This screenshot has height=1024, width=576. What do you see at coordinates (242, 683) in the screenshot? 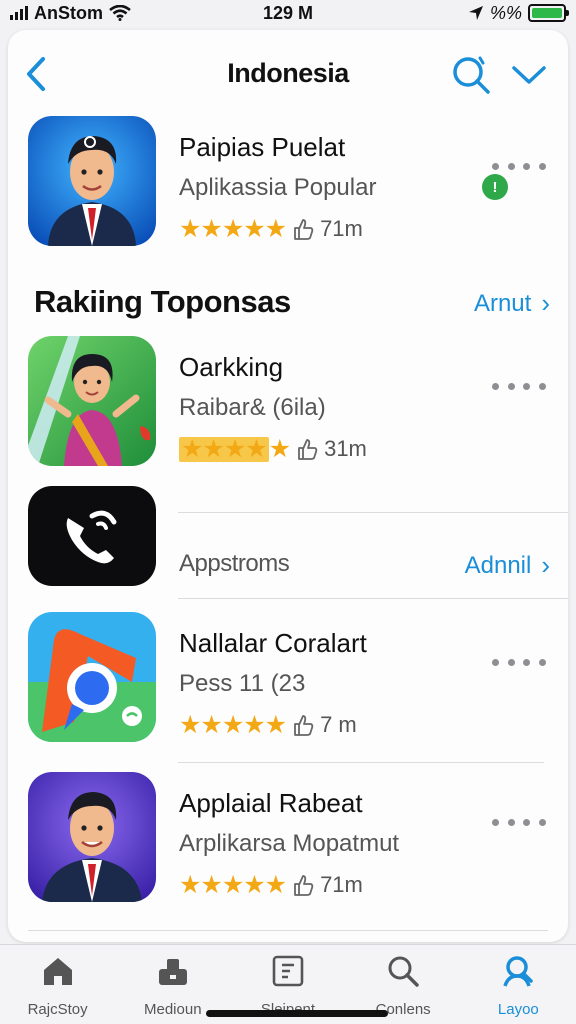
I see `app-subtitle: Pess 11 (23` at bounding box center [242, 683].